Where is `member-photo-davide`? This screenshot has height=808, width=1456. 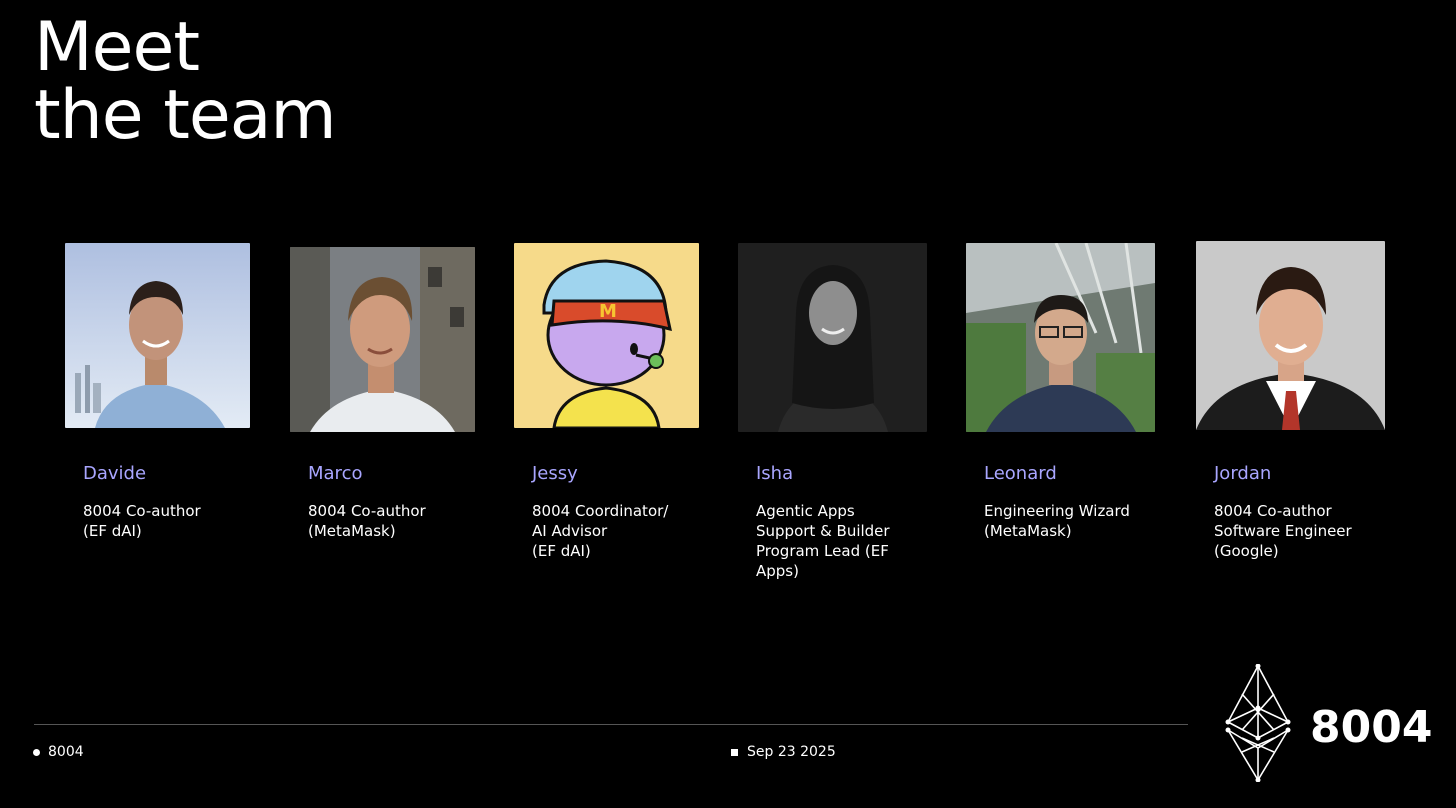 member-photo-davide is located at coordinates (157, 335).